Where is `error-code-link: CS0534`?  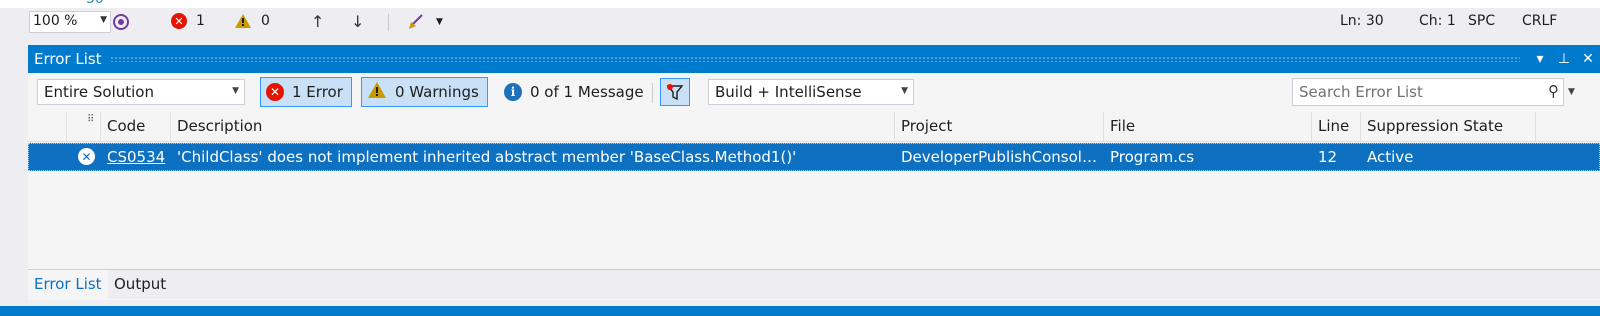
error-code-link: CS0534 is located at coordinates (136, 157).